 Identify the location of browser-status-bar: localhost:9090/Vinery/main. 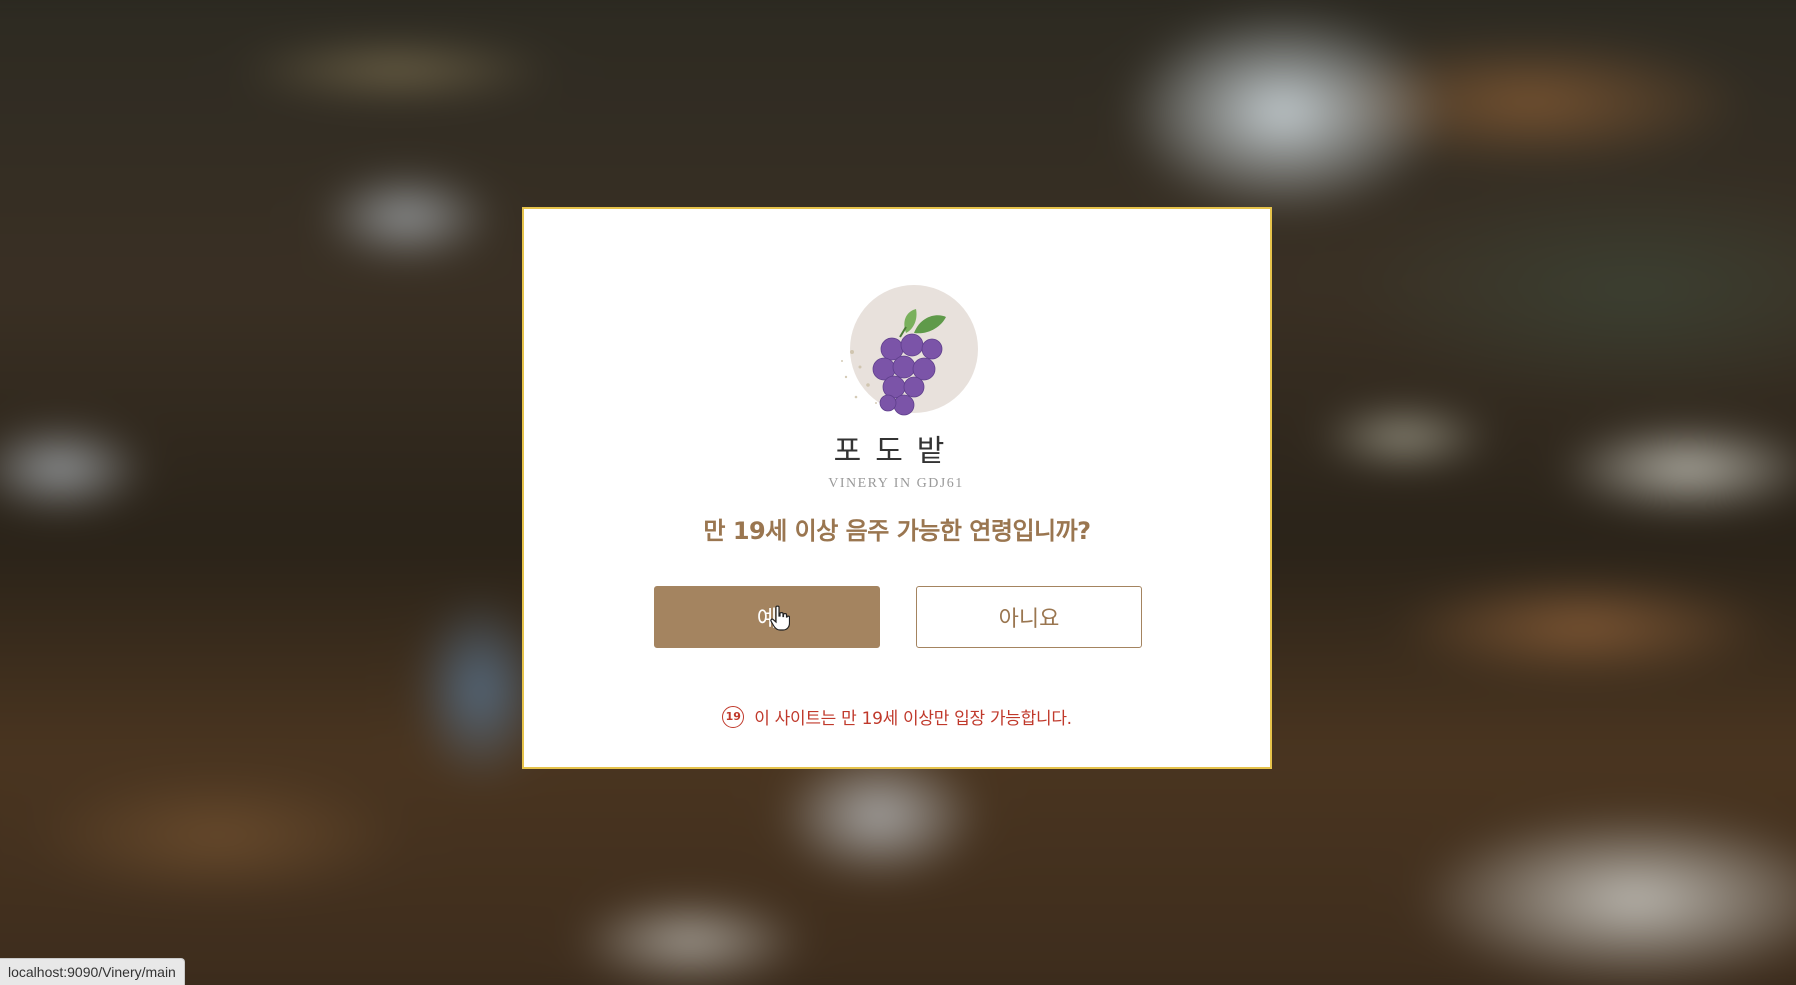
(92, 971).